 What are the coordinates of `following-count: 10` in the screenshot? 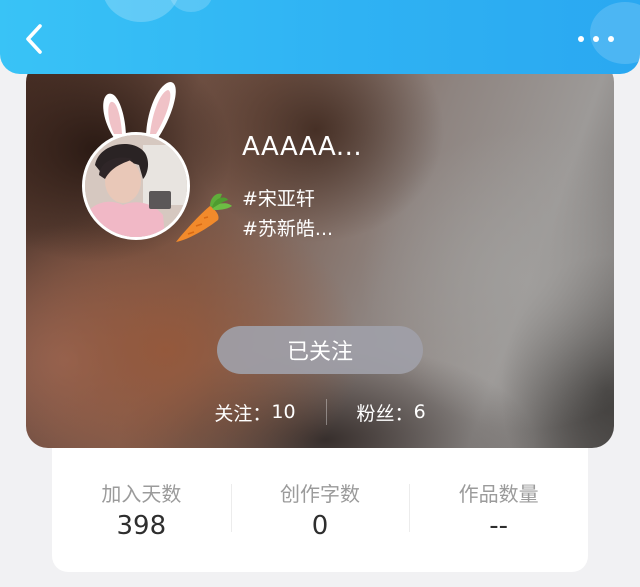 It's located at (283, 412).